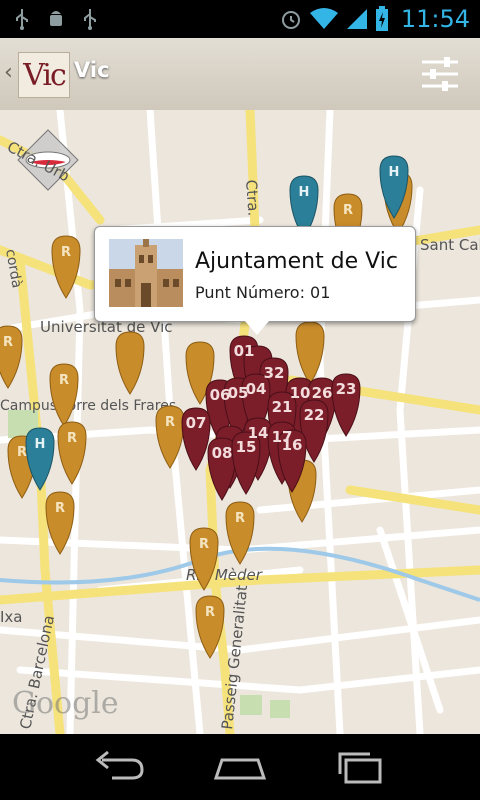 Image resolution: width=480 pixels, height=800 pixels. Describe the element at coordinates (282, 407) in the screenshot. I see `marker-label: 21` at that location.